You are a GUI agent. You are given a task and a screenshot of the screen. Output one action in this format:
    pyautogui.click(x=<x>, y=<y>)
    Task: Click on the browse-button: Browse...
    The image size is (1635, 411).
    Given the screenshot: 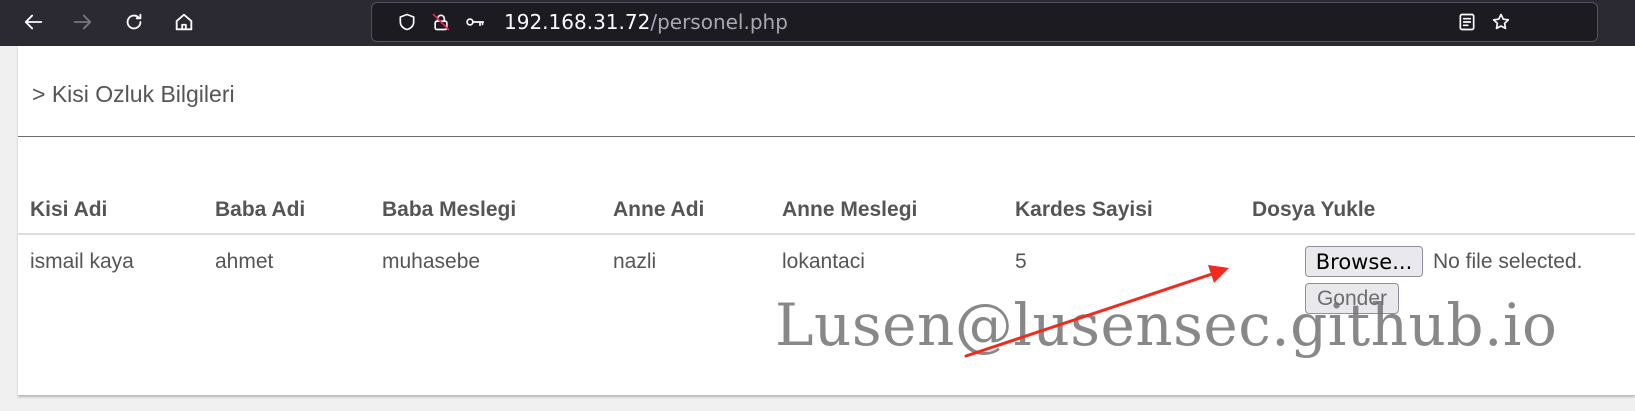 What is the action you would take?
    pyautogui.click(x=1364, y=261)
    